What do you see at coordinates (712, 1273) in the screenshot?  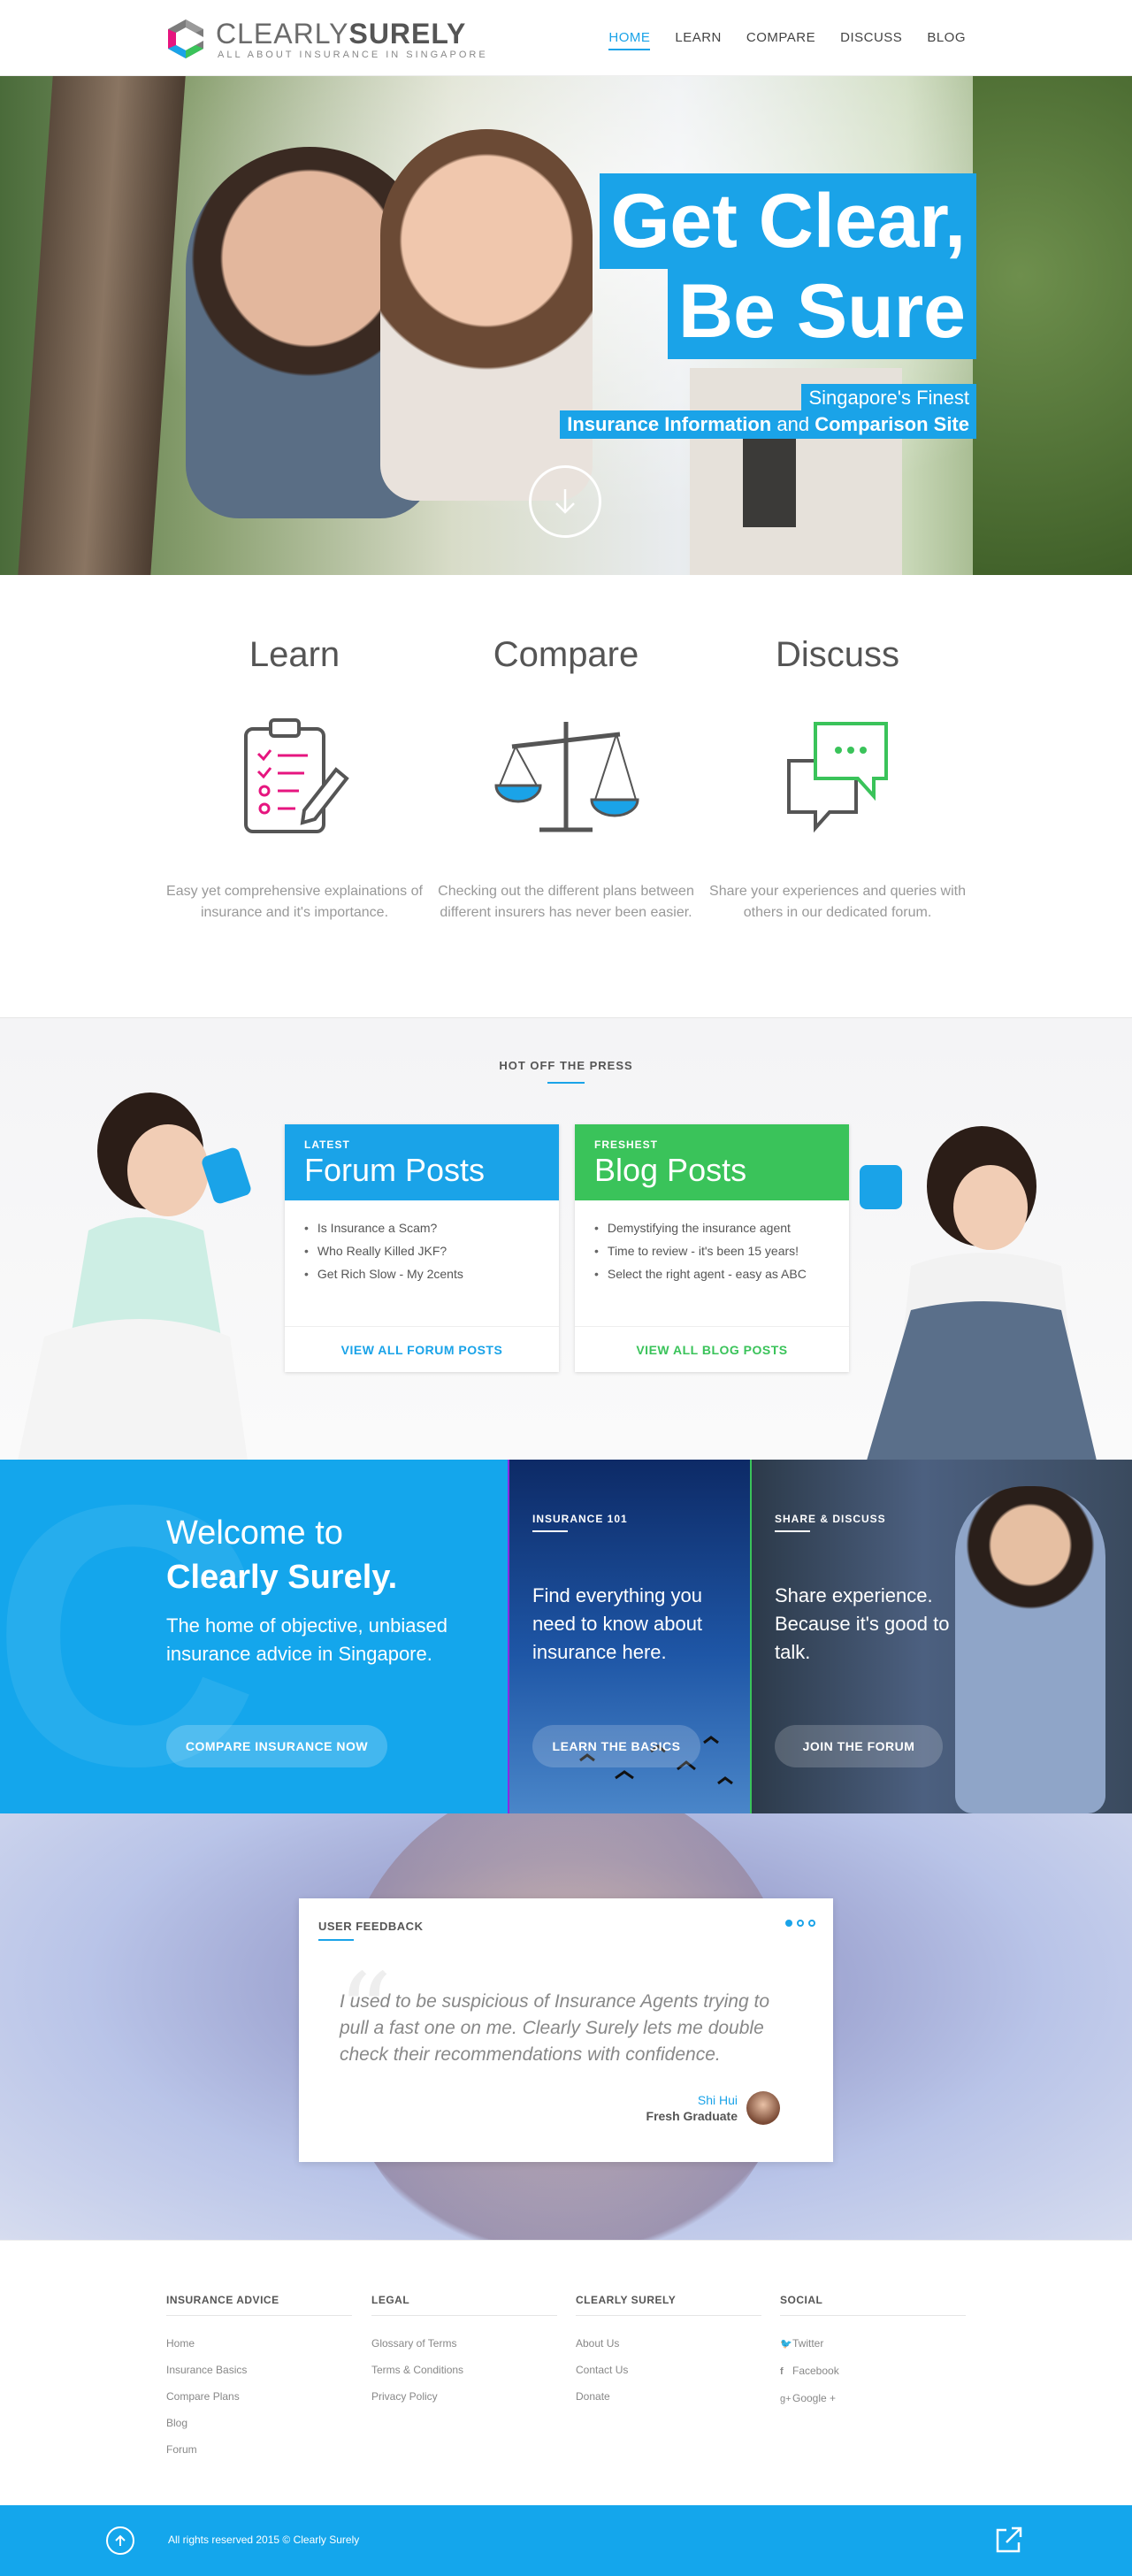 I see `blog-post-item: Select the right agent - easy as ABC` at bounding box center [712, 1273].